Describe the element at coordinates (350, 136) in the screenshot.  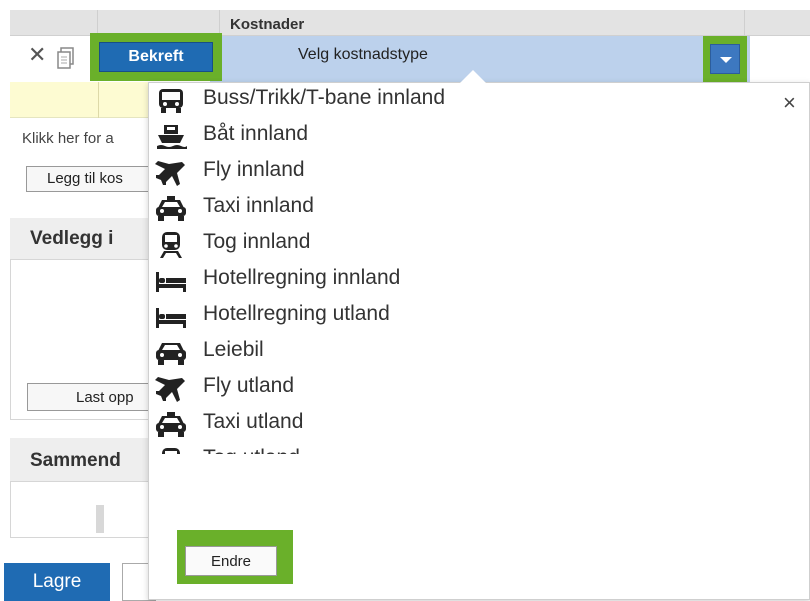
I see `list-item: Båt innland` at that location.